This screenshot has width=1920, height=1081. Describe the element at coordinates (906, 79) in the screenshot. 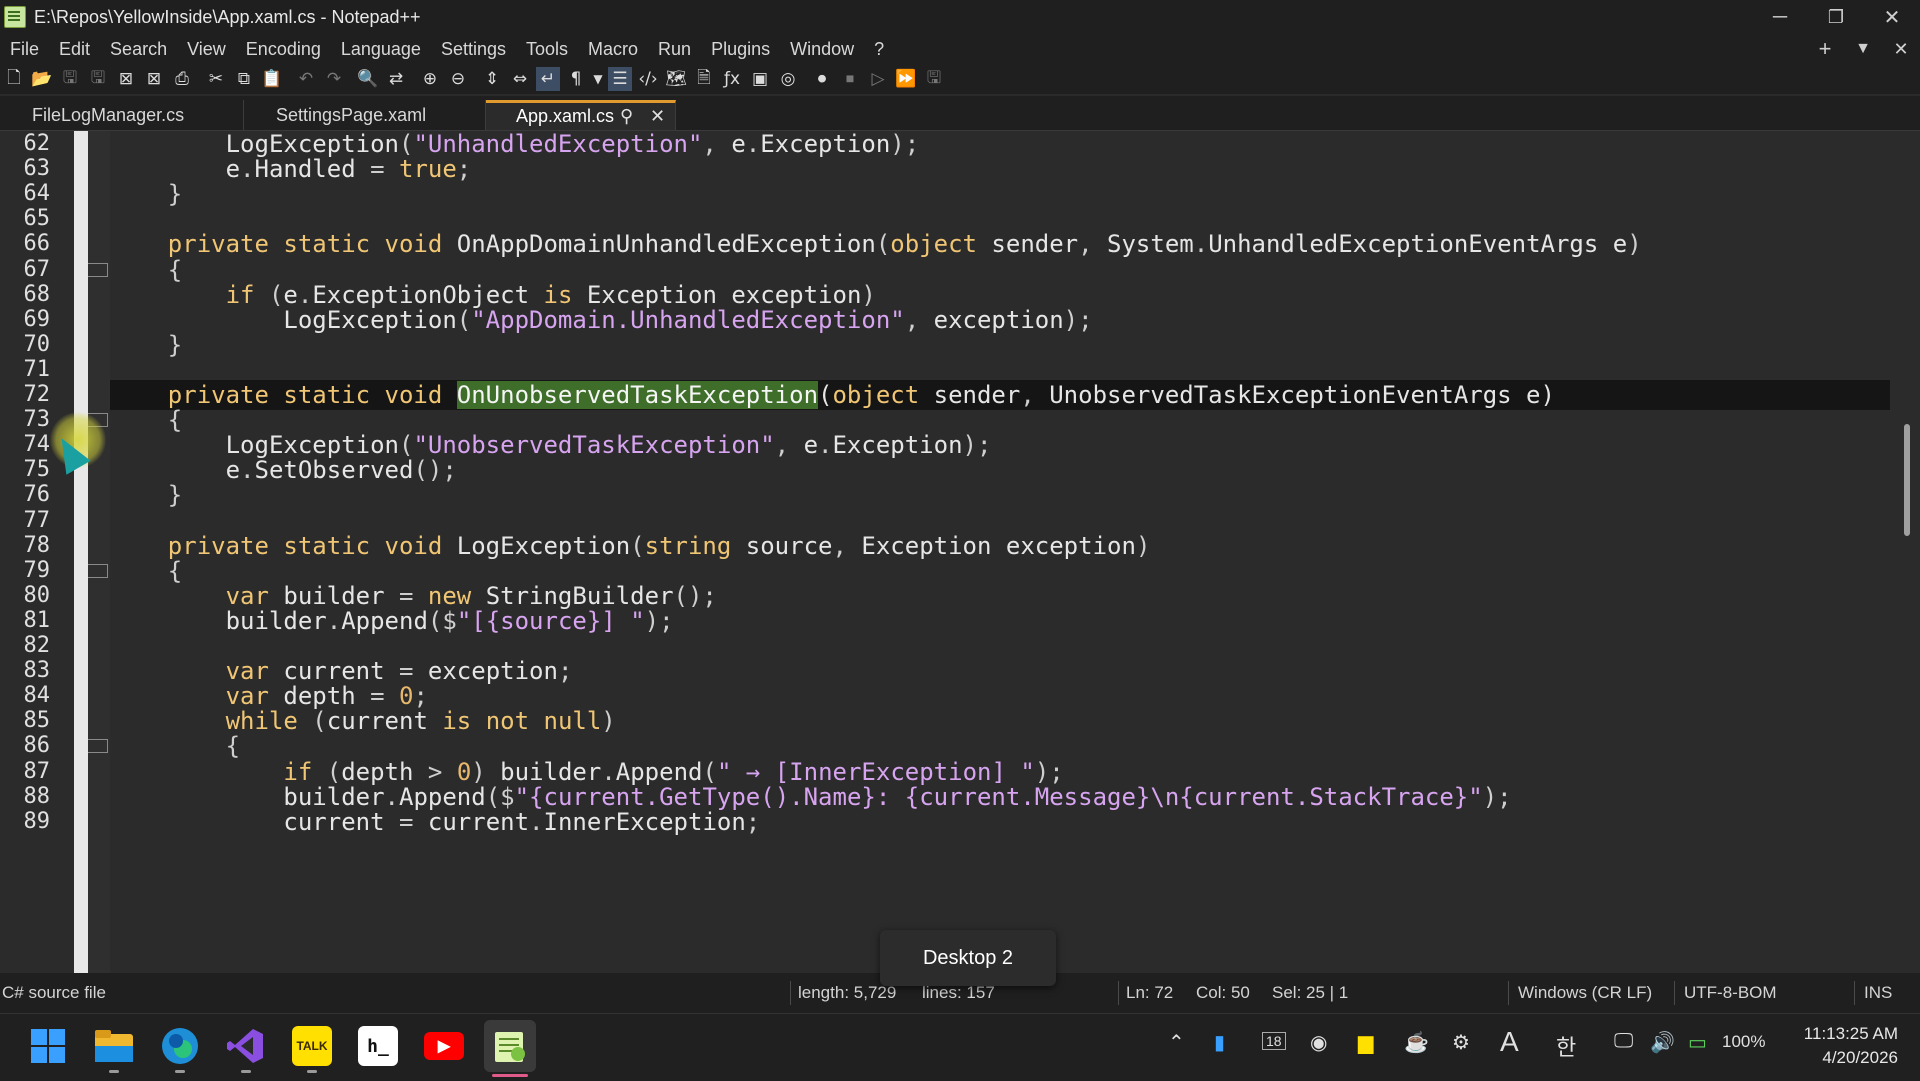

I see `play-multiple-icon: ⏩` at that location.